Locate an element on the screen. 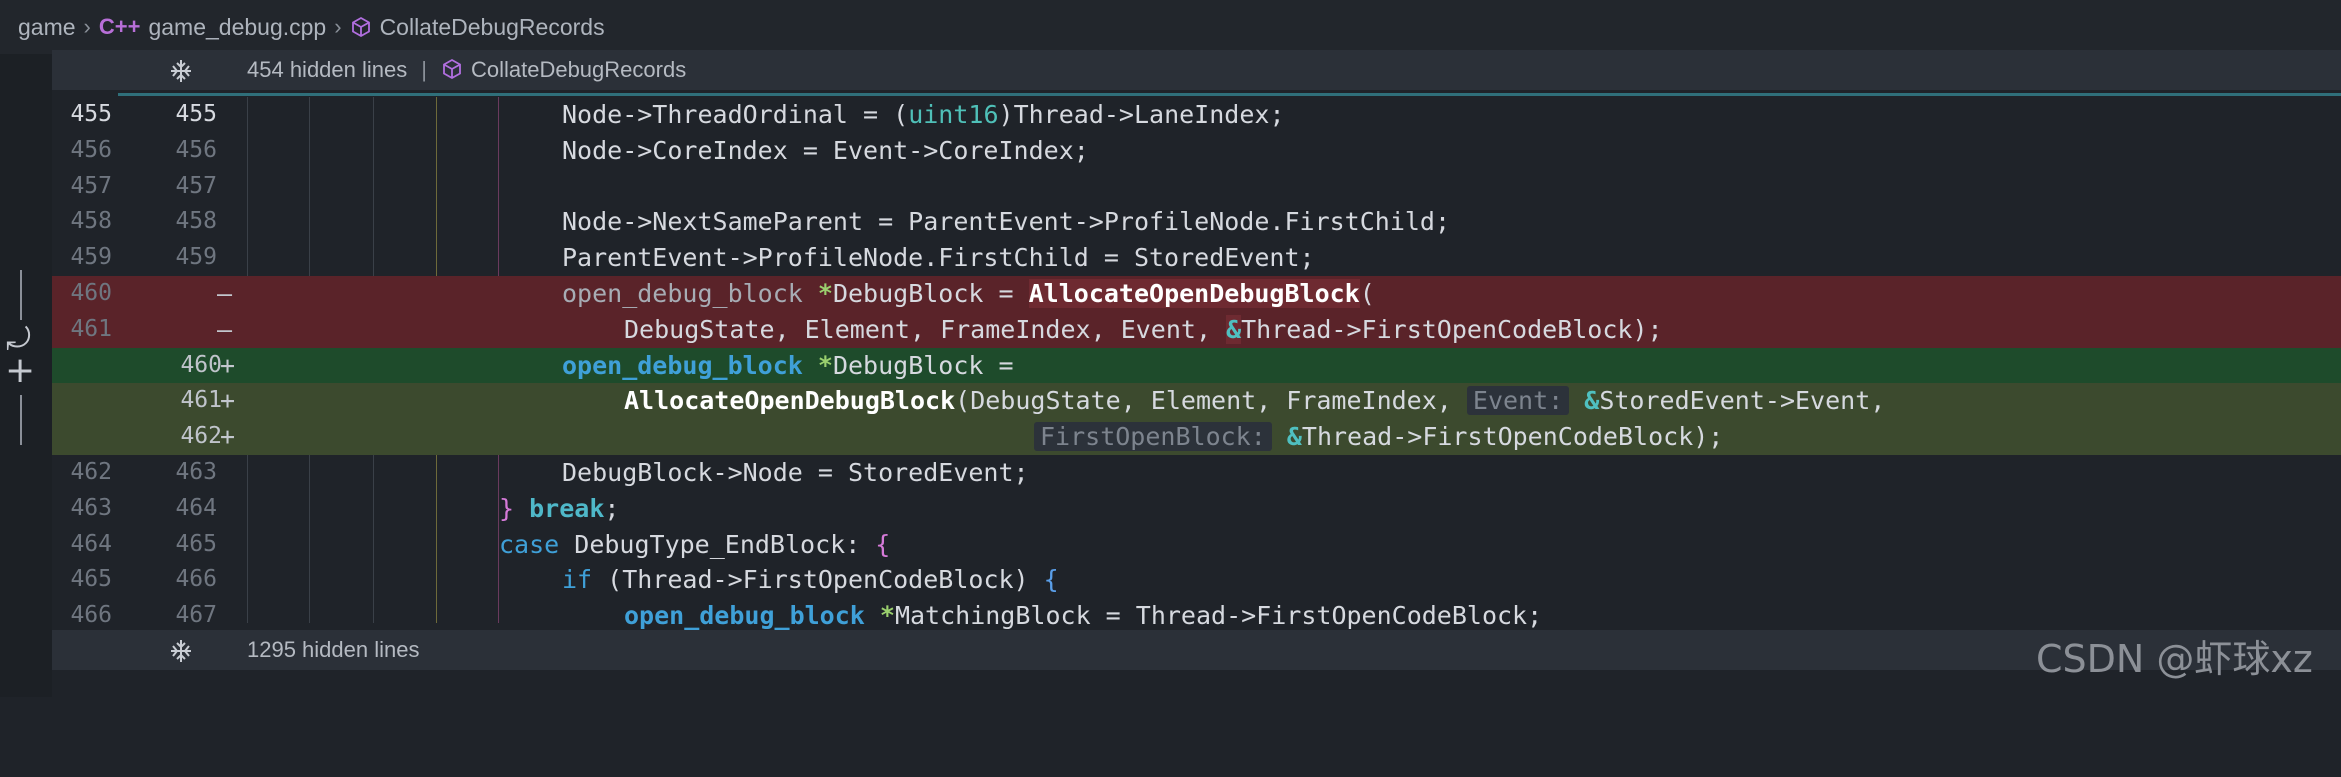  code-line: 464 465 case DebugType_EndBlock: { is located at coordinates (1196, 545).